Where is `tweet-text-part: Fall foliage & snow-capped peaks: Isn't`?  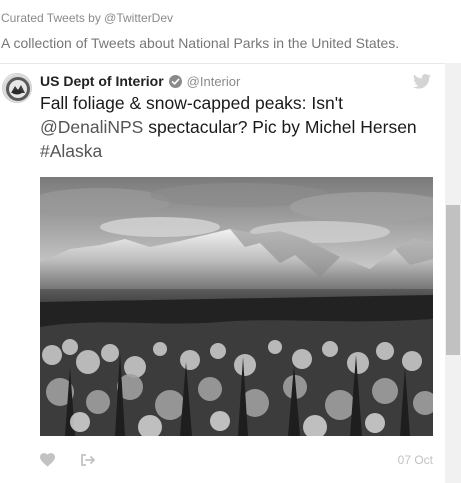
tweet-text-part: Fall foliage & snow-capped peaks: Isn't is located at coordinates (191, 103).